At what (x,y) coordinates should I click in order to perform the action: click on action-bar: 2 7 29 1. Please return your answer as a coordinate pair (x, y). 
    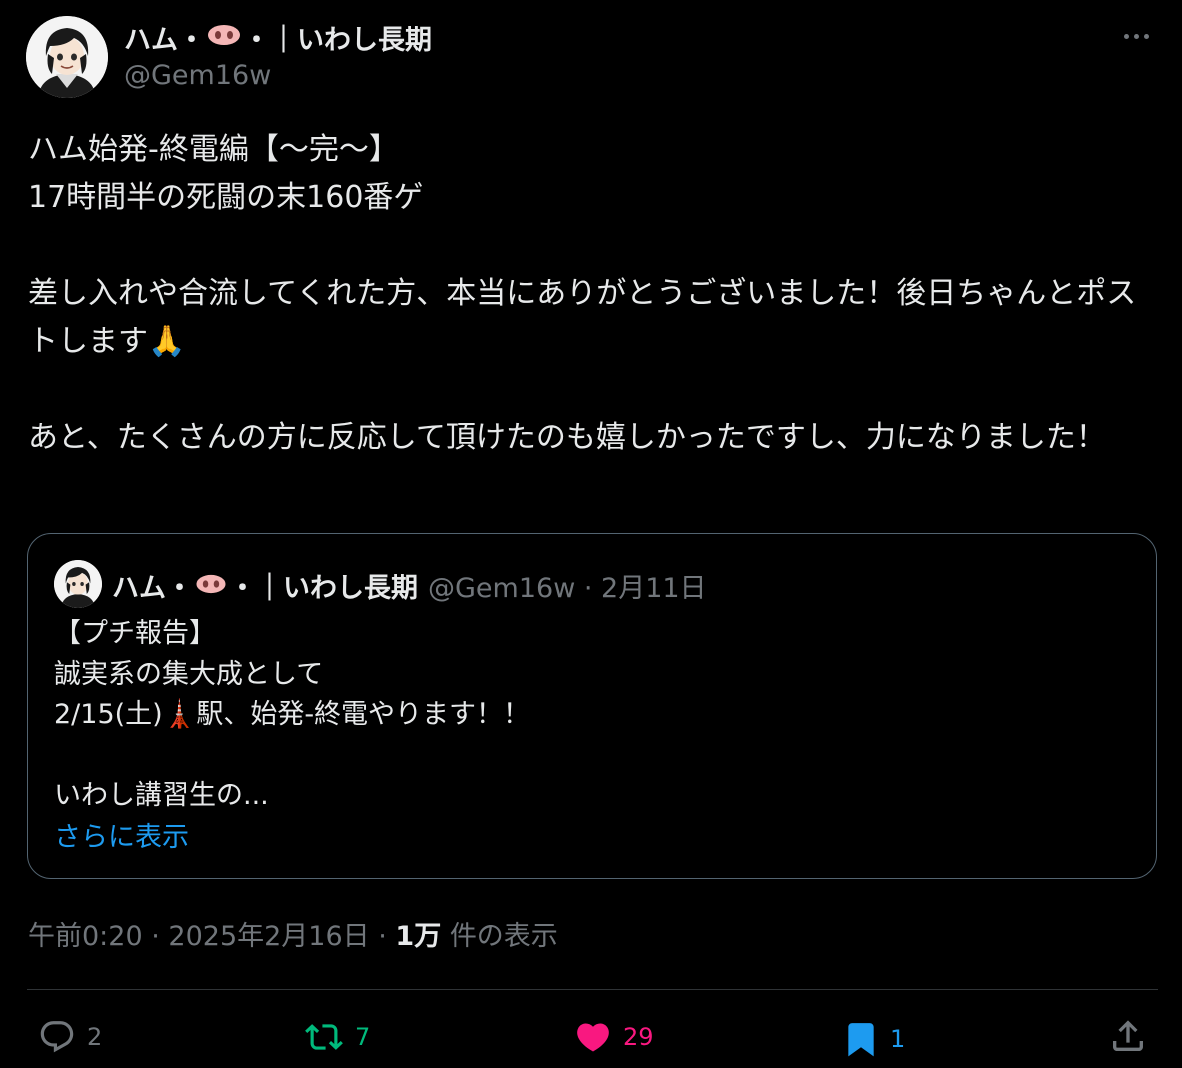
    Looking at the image, I should click on (591, 1040).